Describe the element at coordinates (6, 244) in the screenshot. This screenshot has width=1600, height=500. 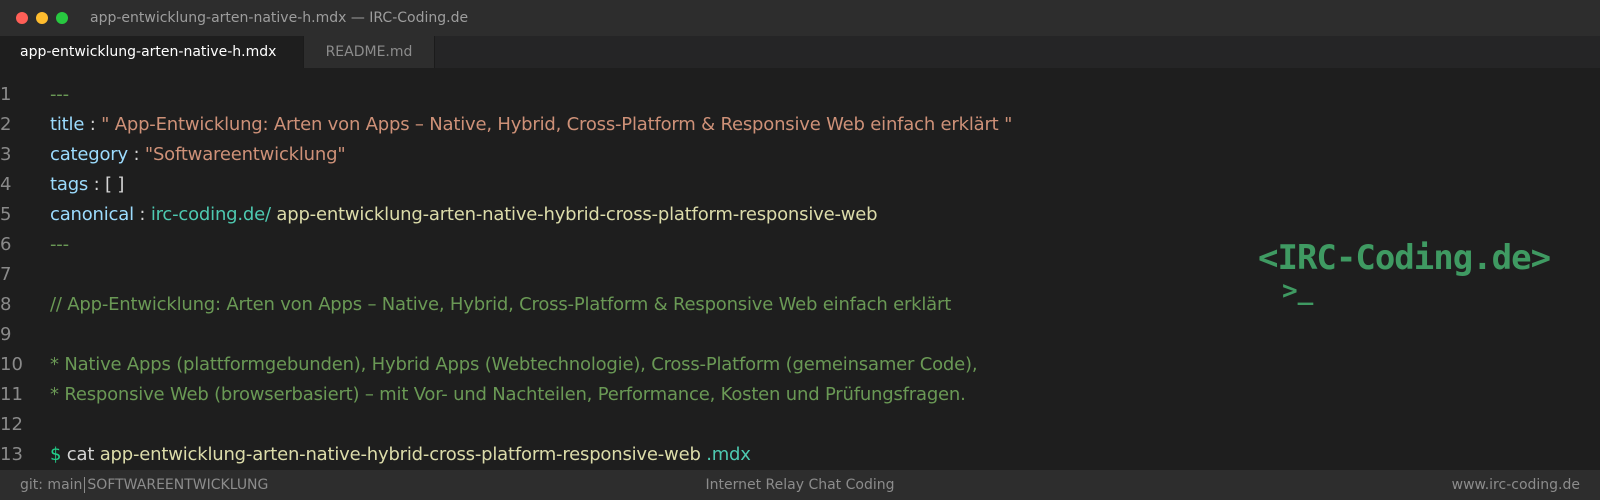
I see `line-number: 6` at that location.